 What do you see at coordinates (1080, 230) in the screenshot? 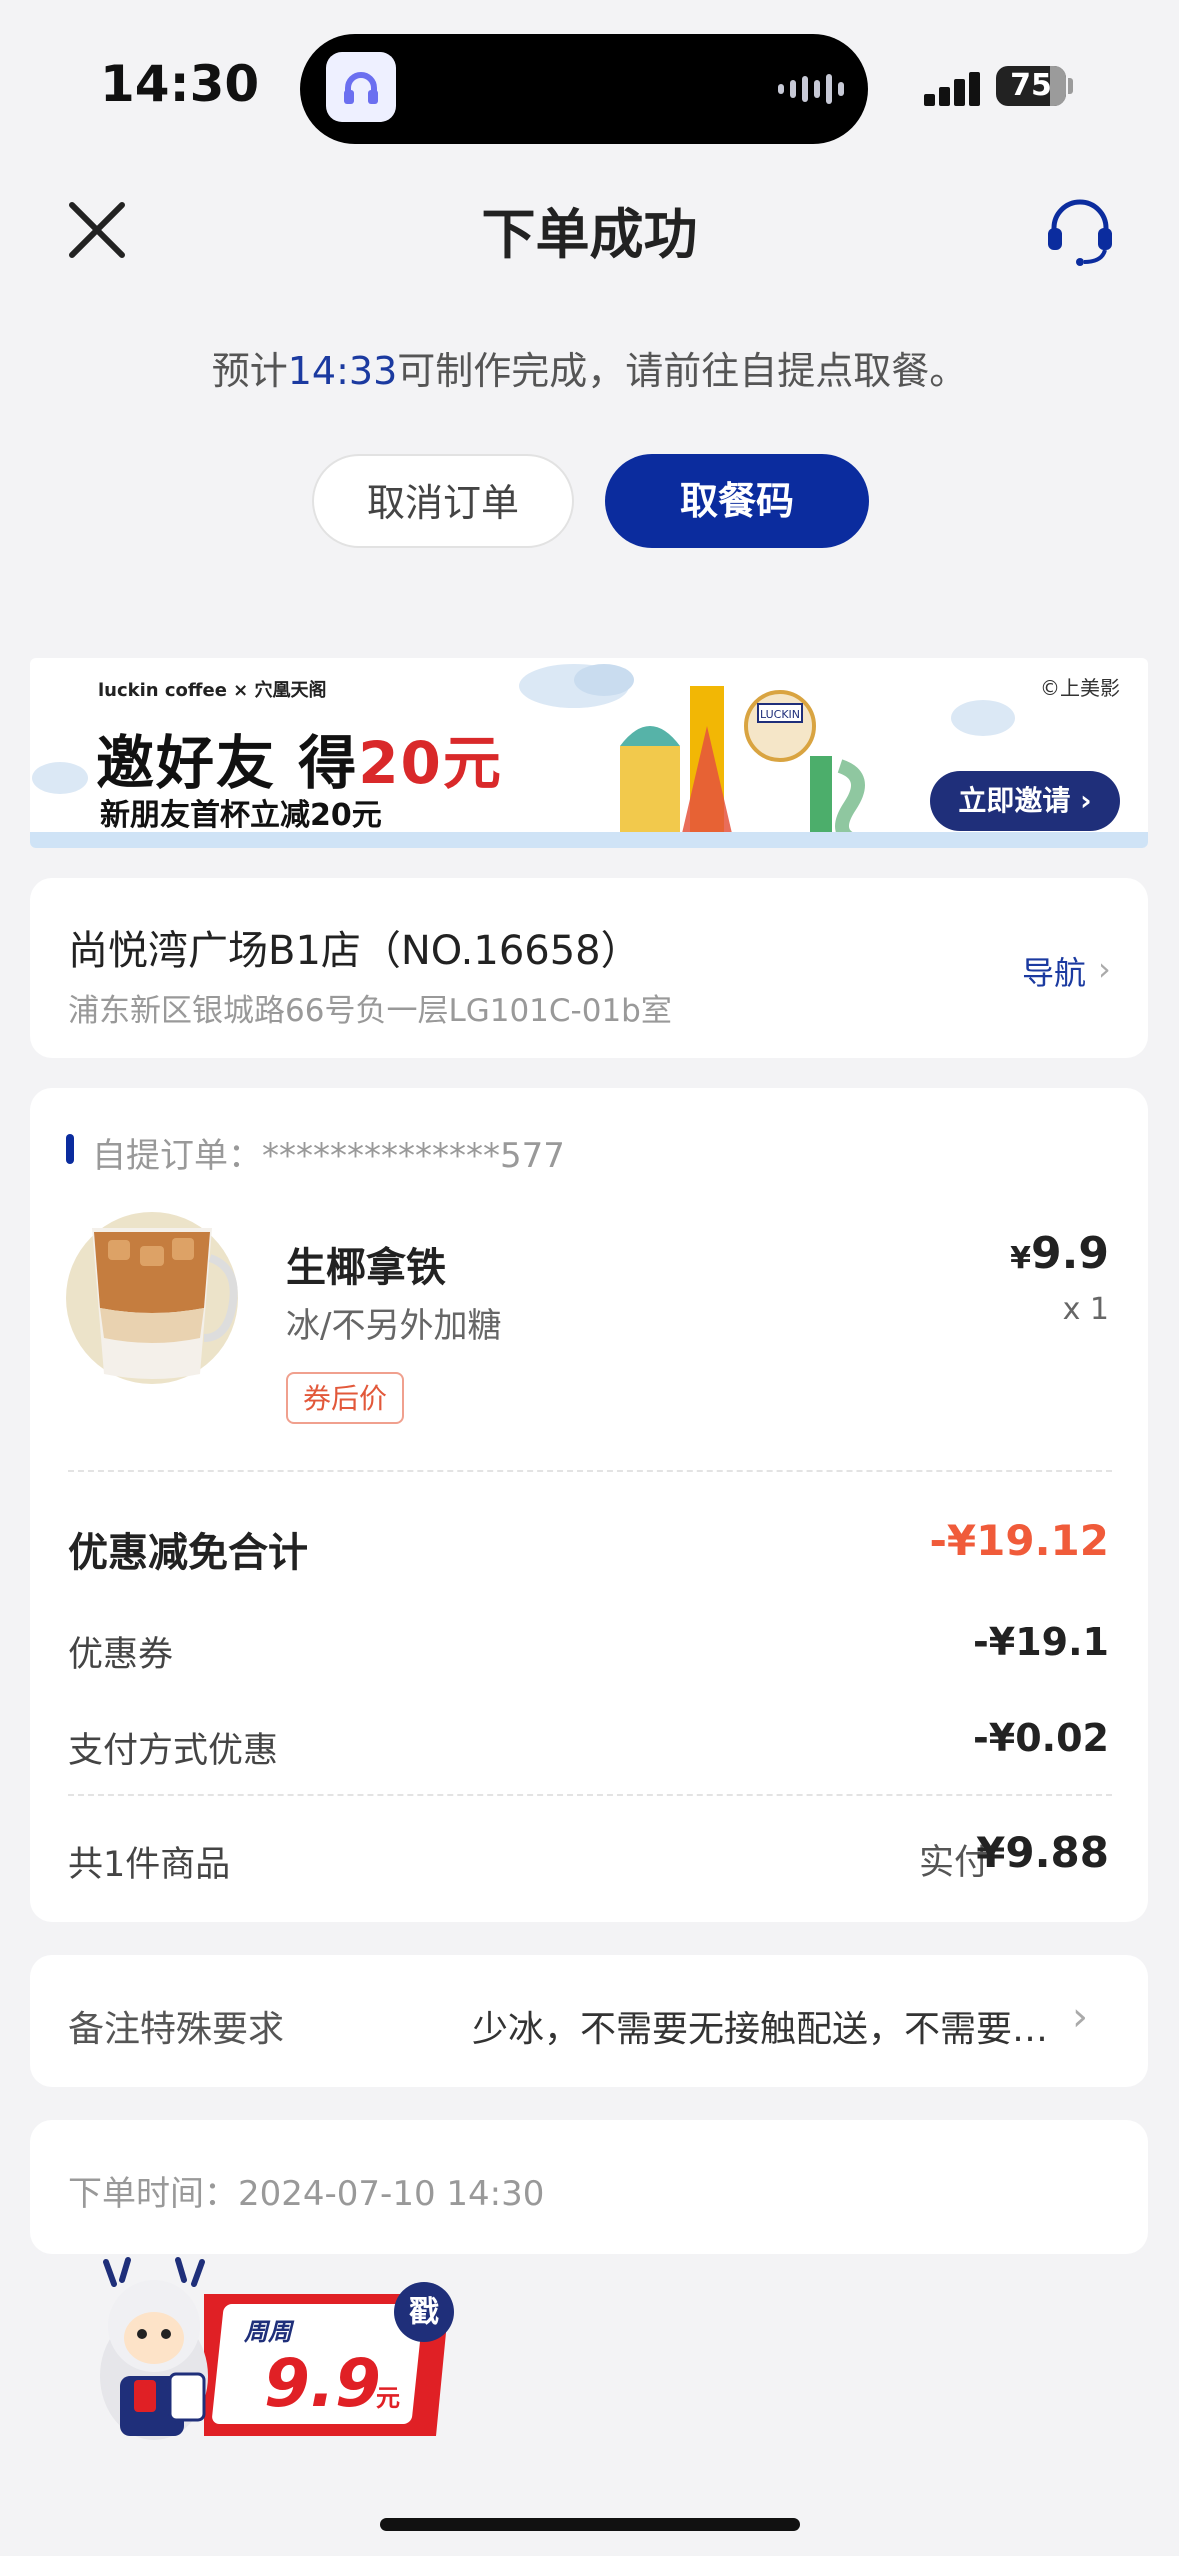
I see `customer-service-headset-icon` at bounding box center [1080, 230].